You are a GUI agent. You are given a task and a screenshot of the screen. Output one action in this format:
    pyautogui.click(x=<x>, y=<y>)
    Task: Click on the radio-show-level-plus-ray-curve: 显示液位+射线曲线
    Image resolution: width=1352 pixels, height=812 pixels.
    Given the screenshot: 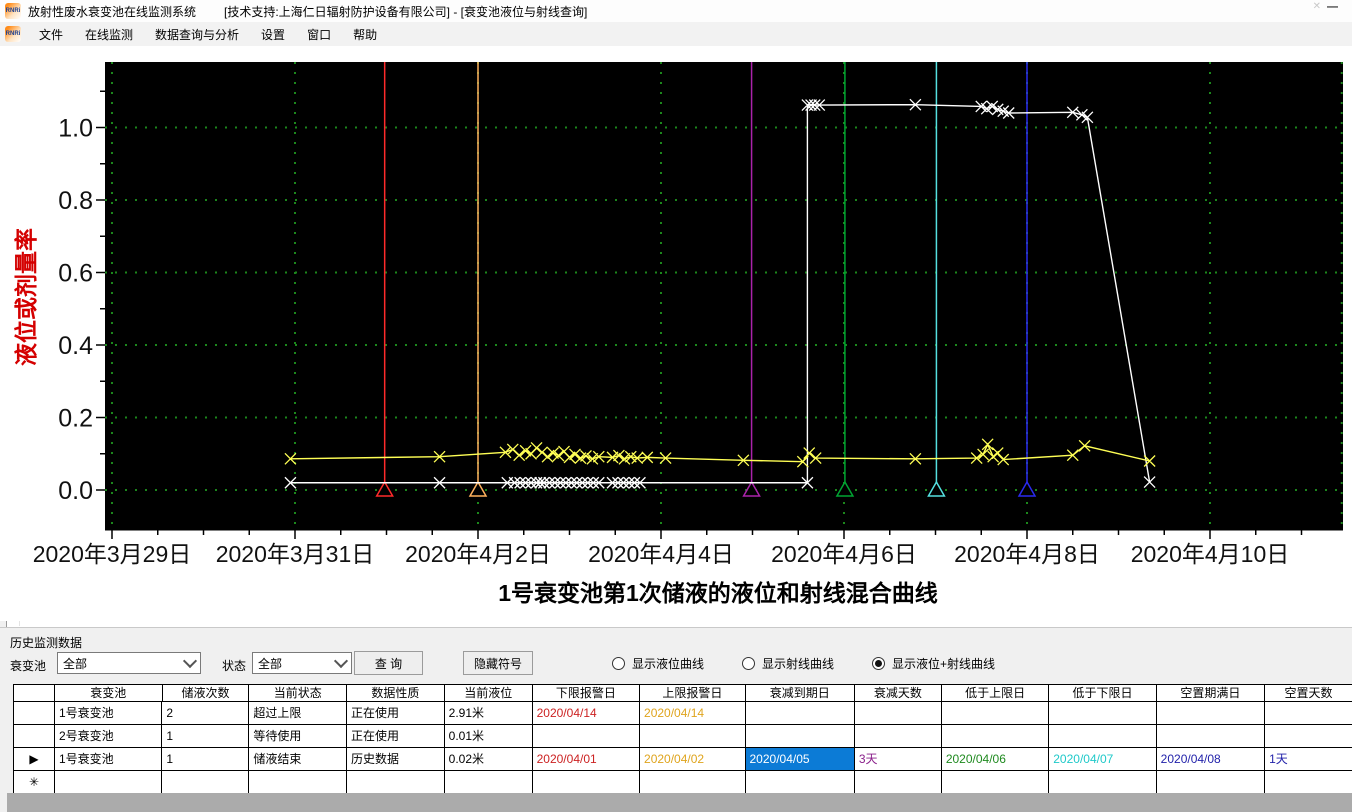 What is the action you would take?
    pyautogui.click(x=933, y=663)
    